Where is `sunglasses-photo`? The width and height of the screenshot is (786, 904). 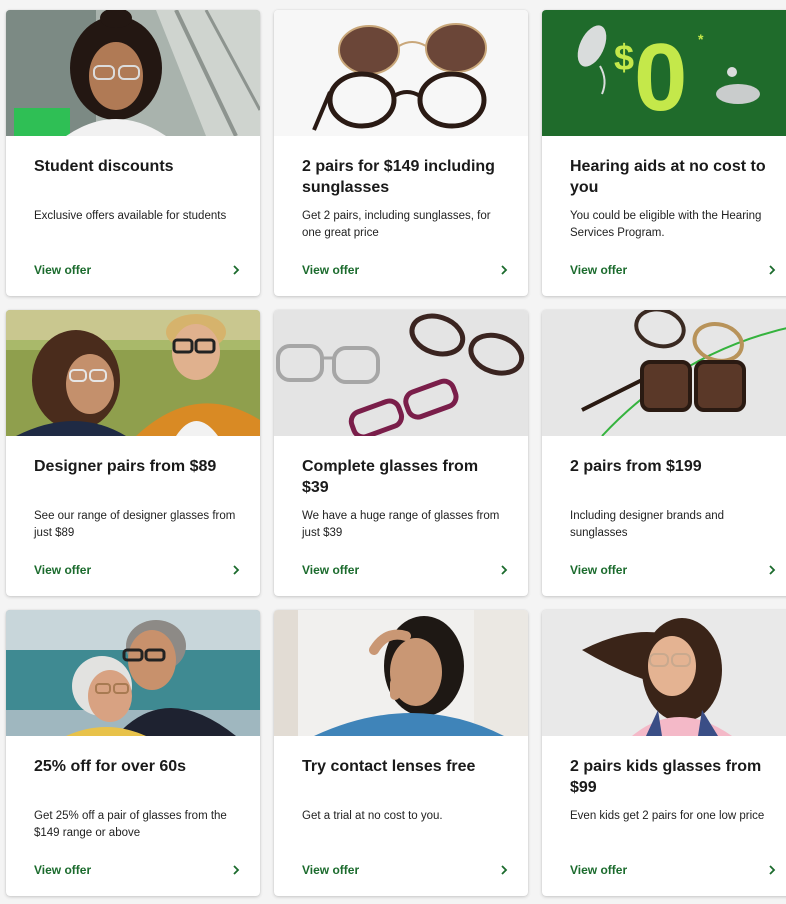 sunglasses-photo is located at coordinates (401, 73).